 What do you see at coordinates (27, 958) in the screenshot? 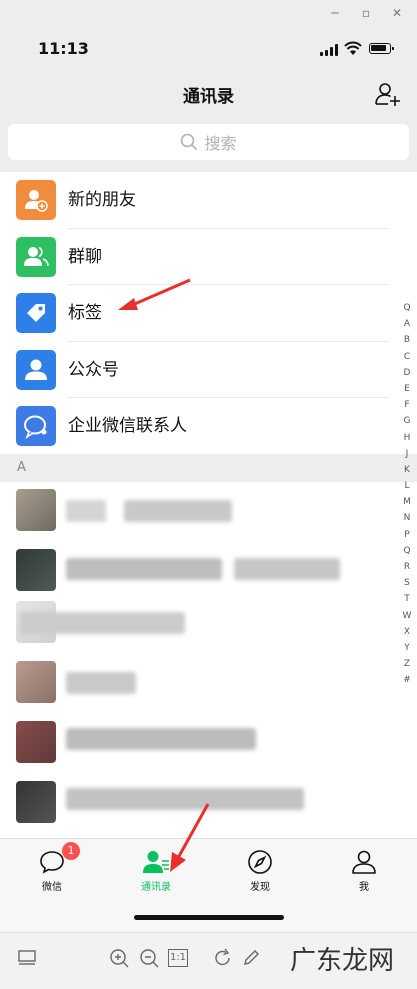
I see `layout-icon` at bounding box center [27, 958].